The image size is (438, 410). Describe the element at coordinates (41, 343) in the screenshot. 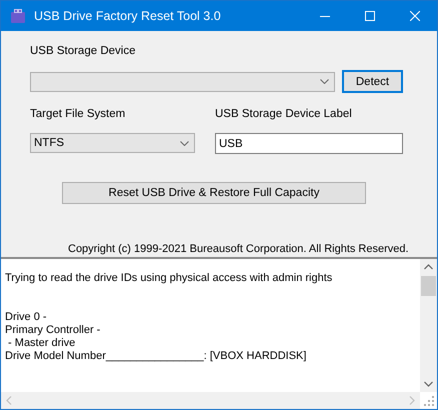

I see `log-line: - Master drive` at that location.